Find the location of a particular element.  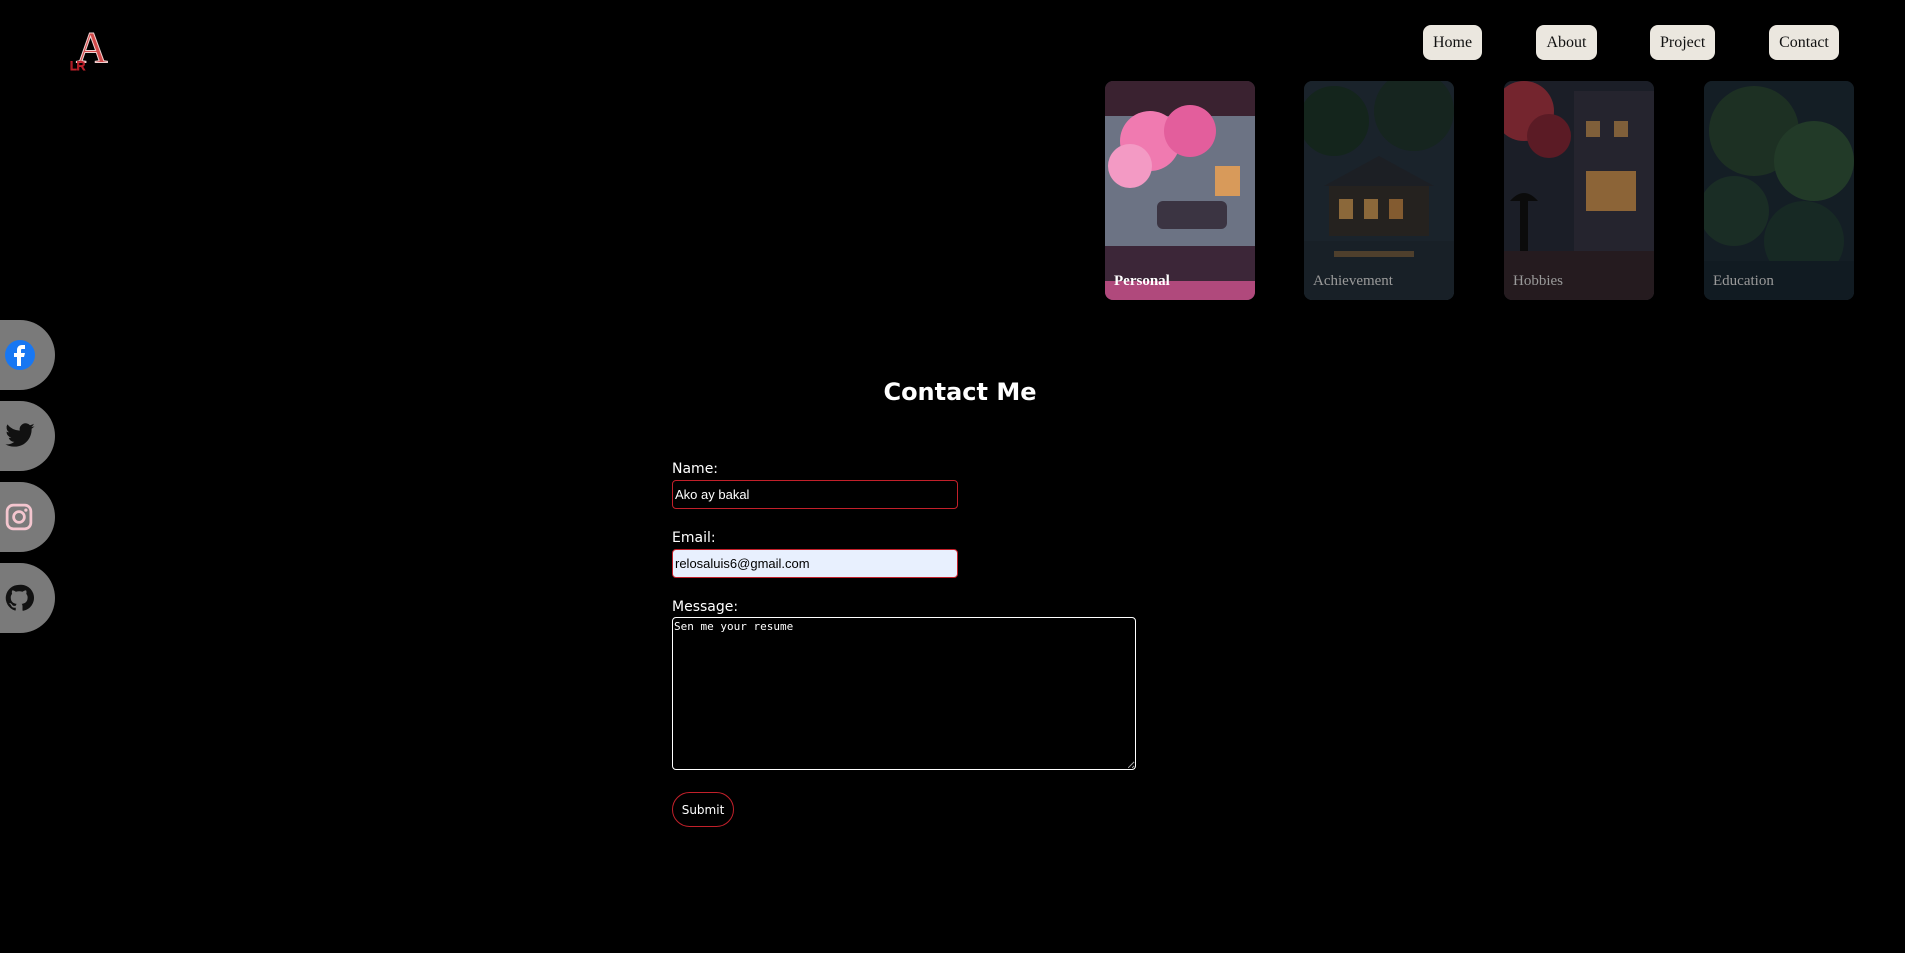

instagram-icon is located at coordinates (19, 517).